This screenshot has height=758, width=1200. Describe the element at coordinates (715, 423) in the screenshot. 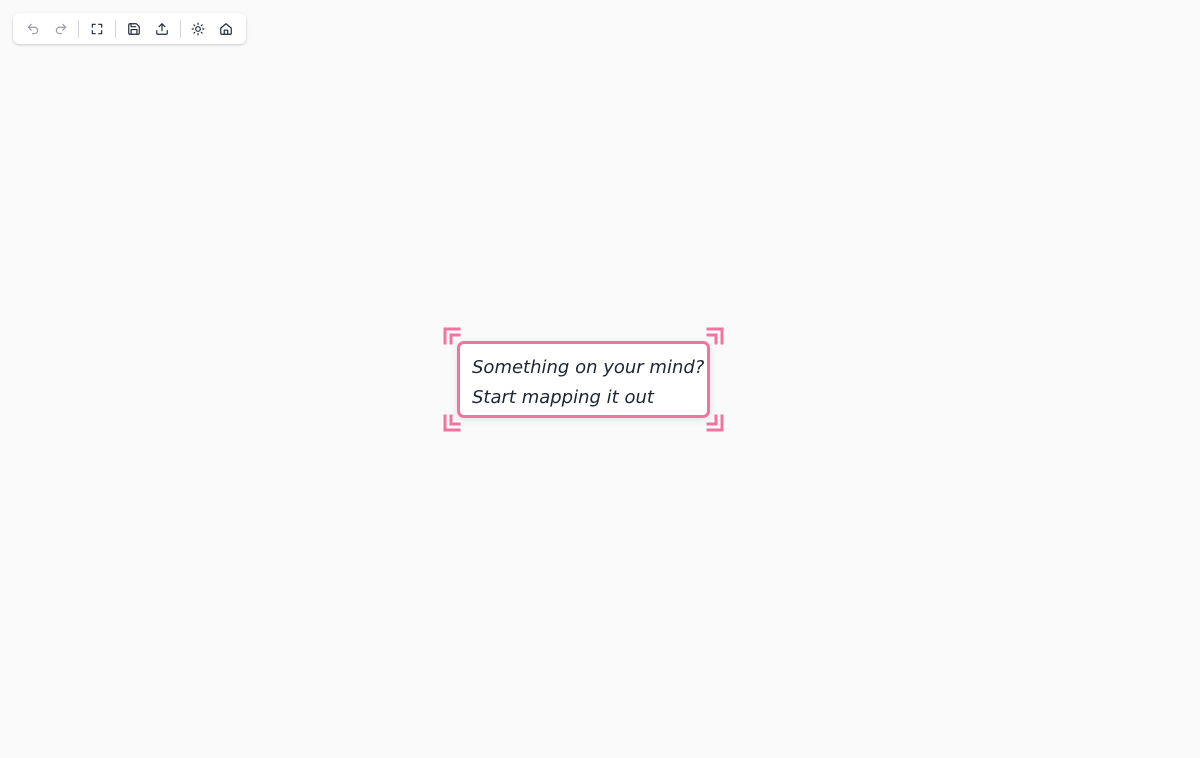

I see `selection-corner-bottom-right` at that location.